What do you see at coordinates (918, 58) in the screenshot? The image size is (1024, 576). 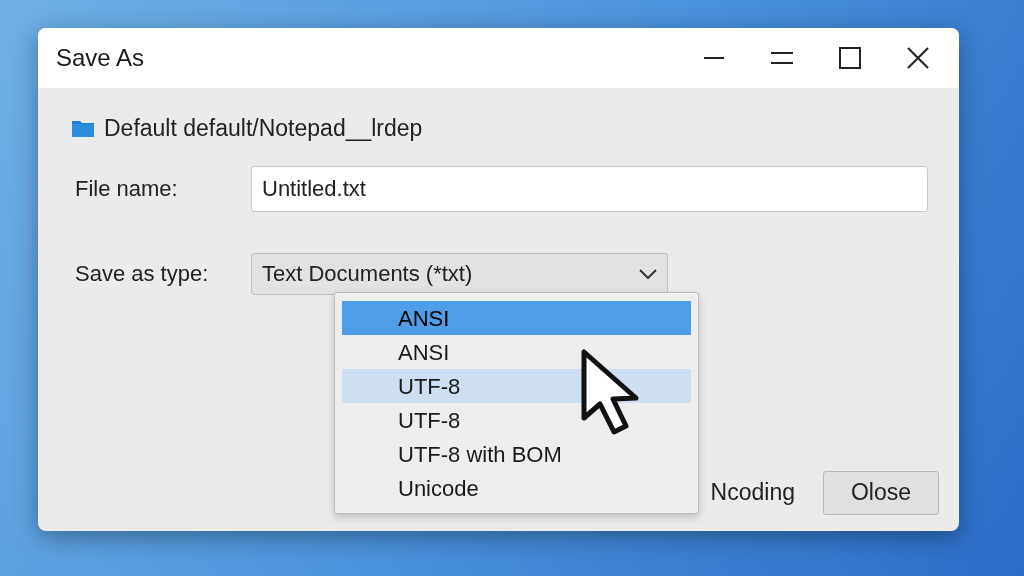 I see `close-icon` at bounding box center [918, 58].